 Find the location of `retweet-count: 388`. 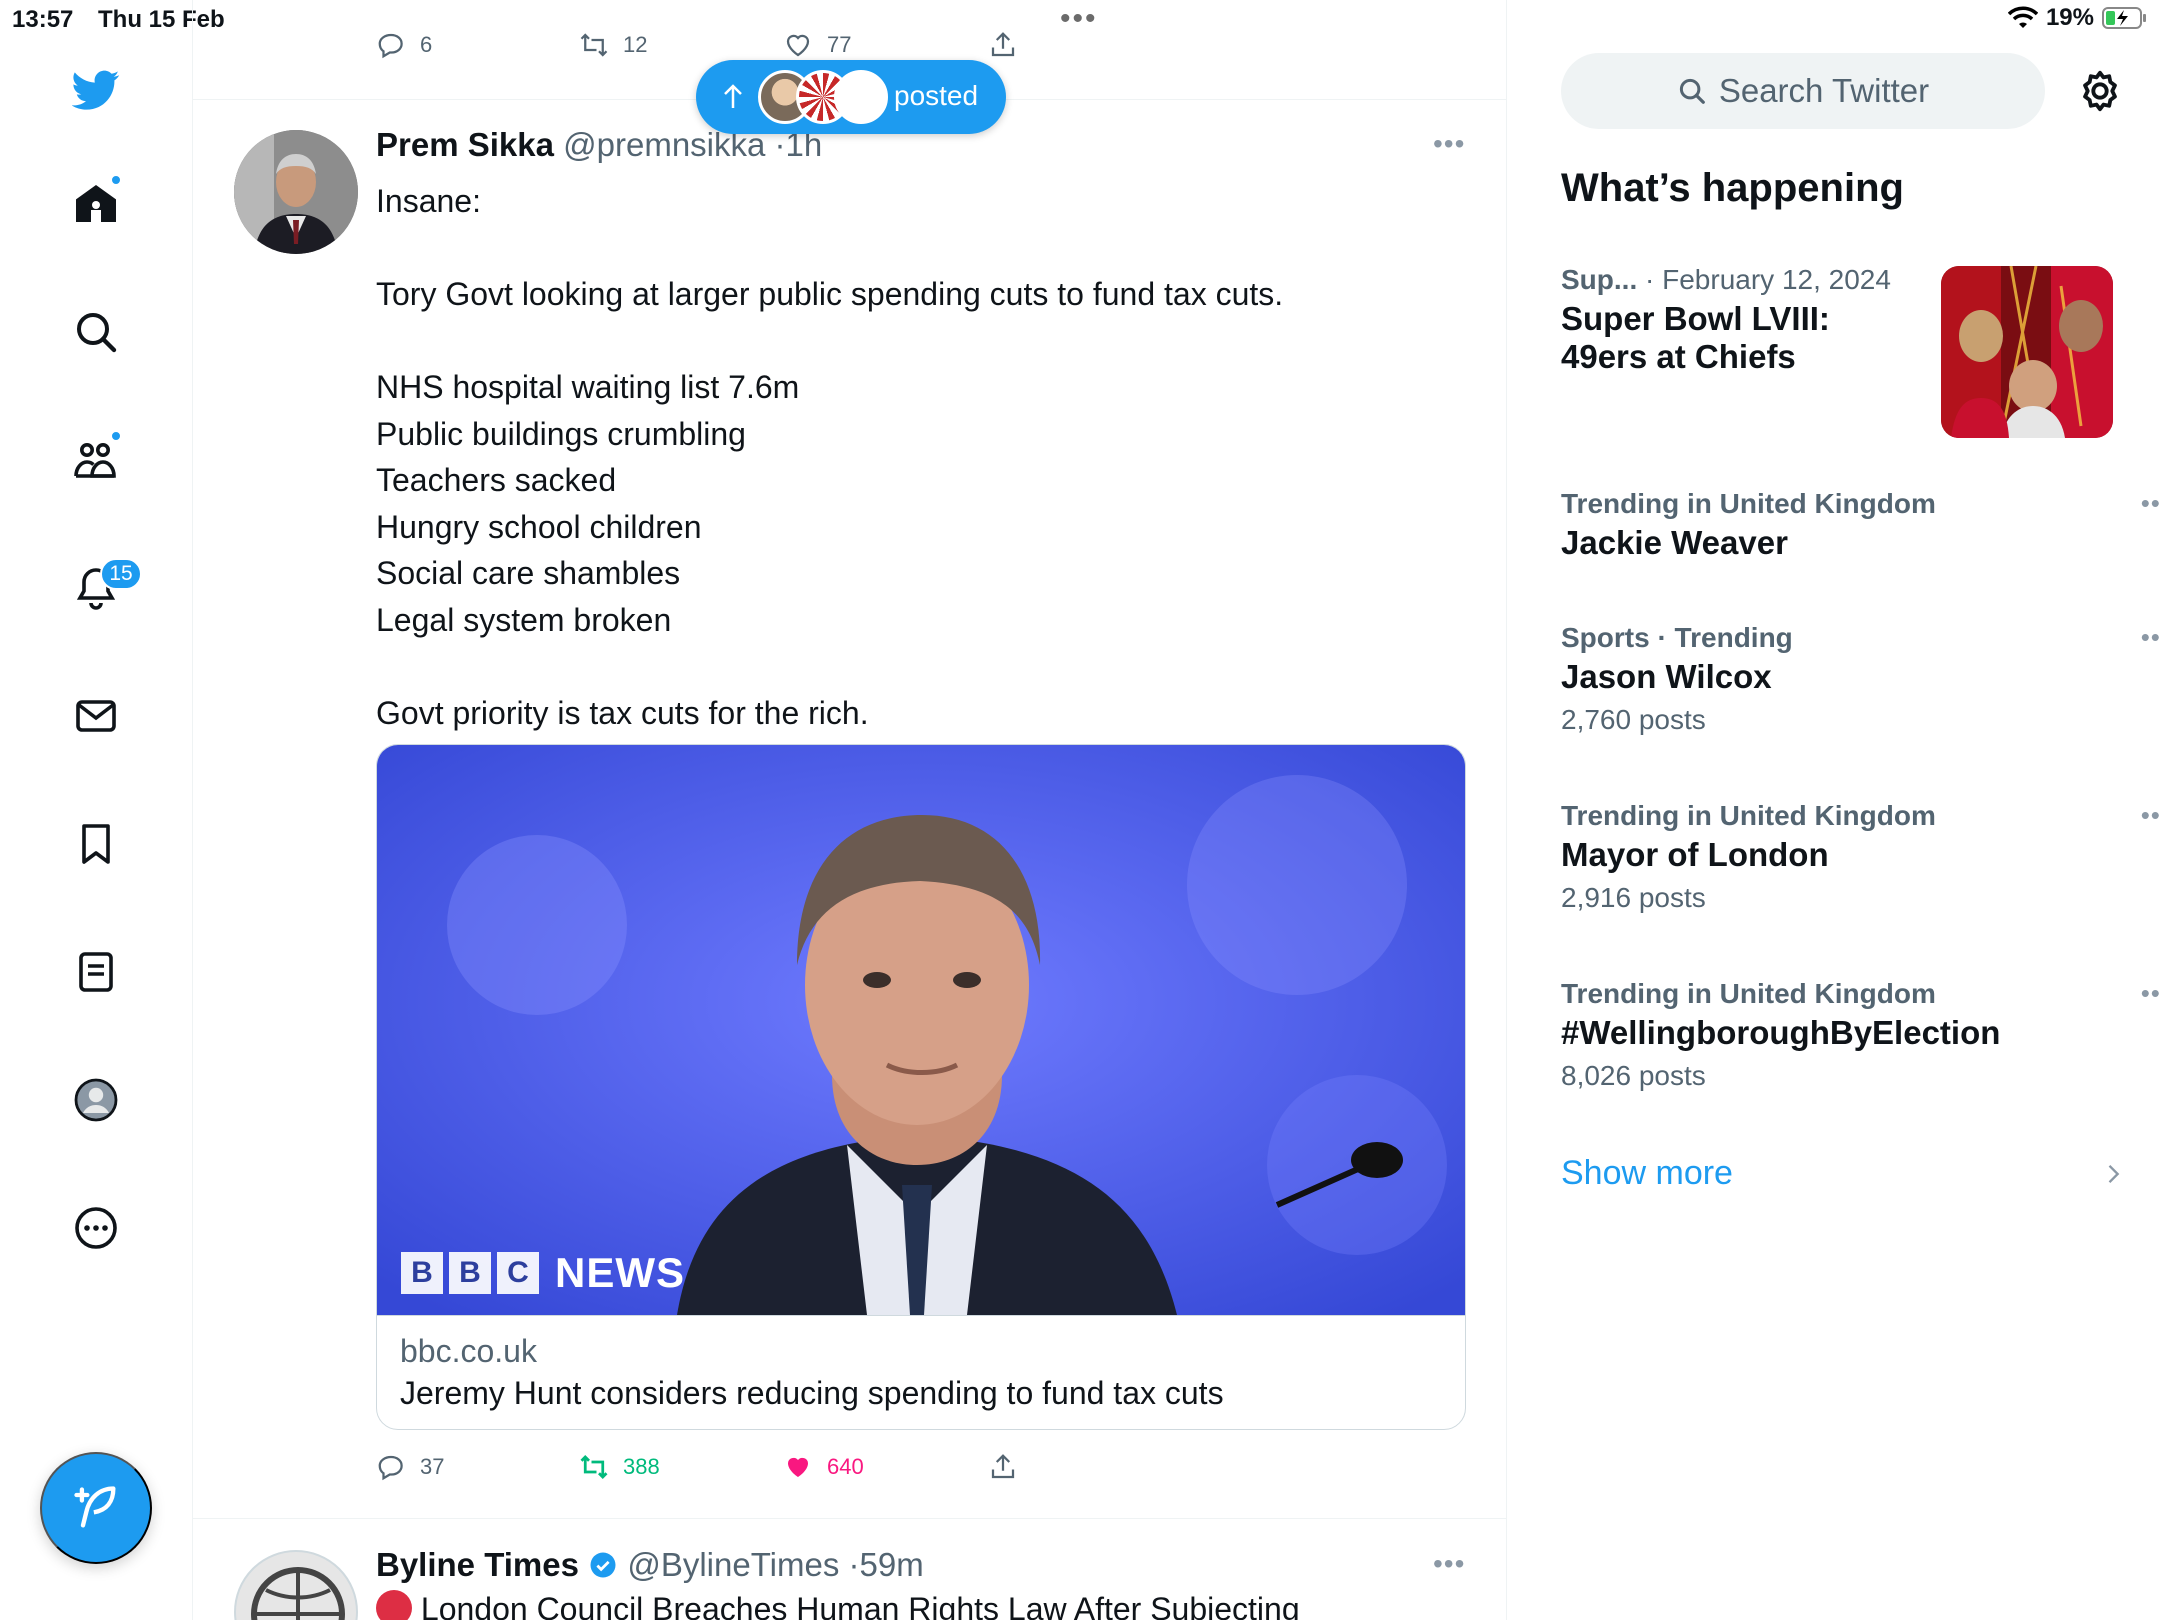

retweet-count: 388 is located at coordinates (641, 1466).